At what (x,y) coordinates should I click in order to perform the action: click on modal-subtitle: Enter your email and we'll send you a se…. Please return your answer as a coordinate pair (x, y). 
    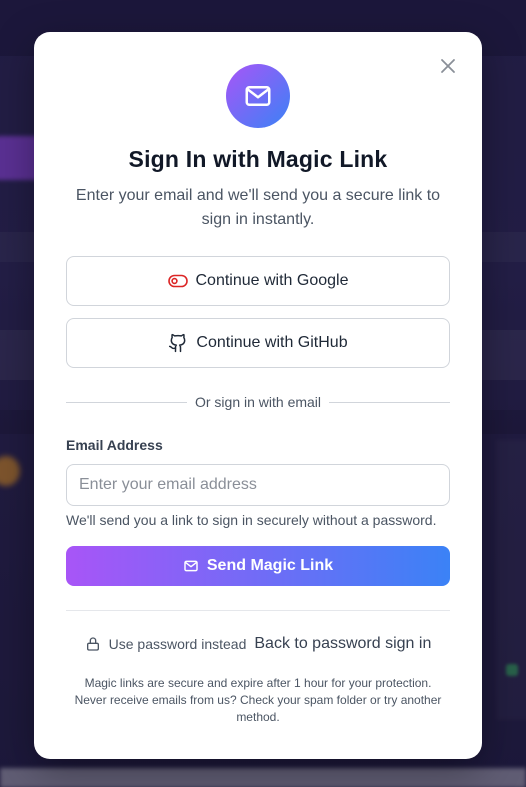
    Looking at the image, I should click on (258, 207).